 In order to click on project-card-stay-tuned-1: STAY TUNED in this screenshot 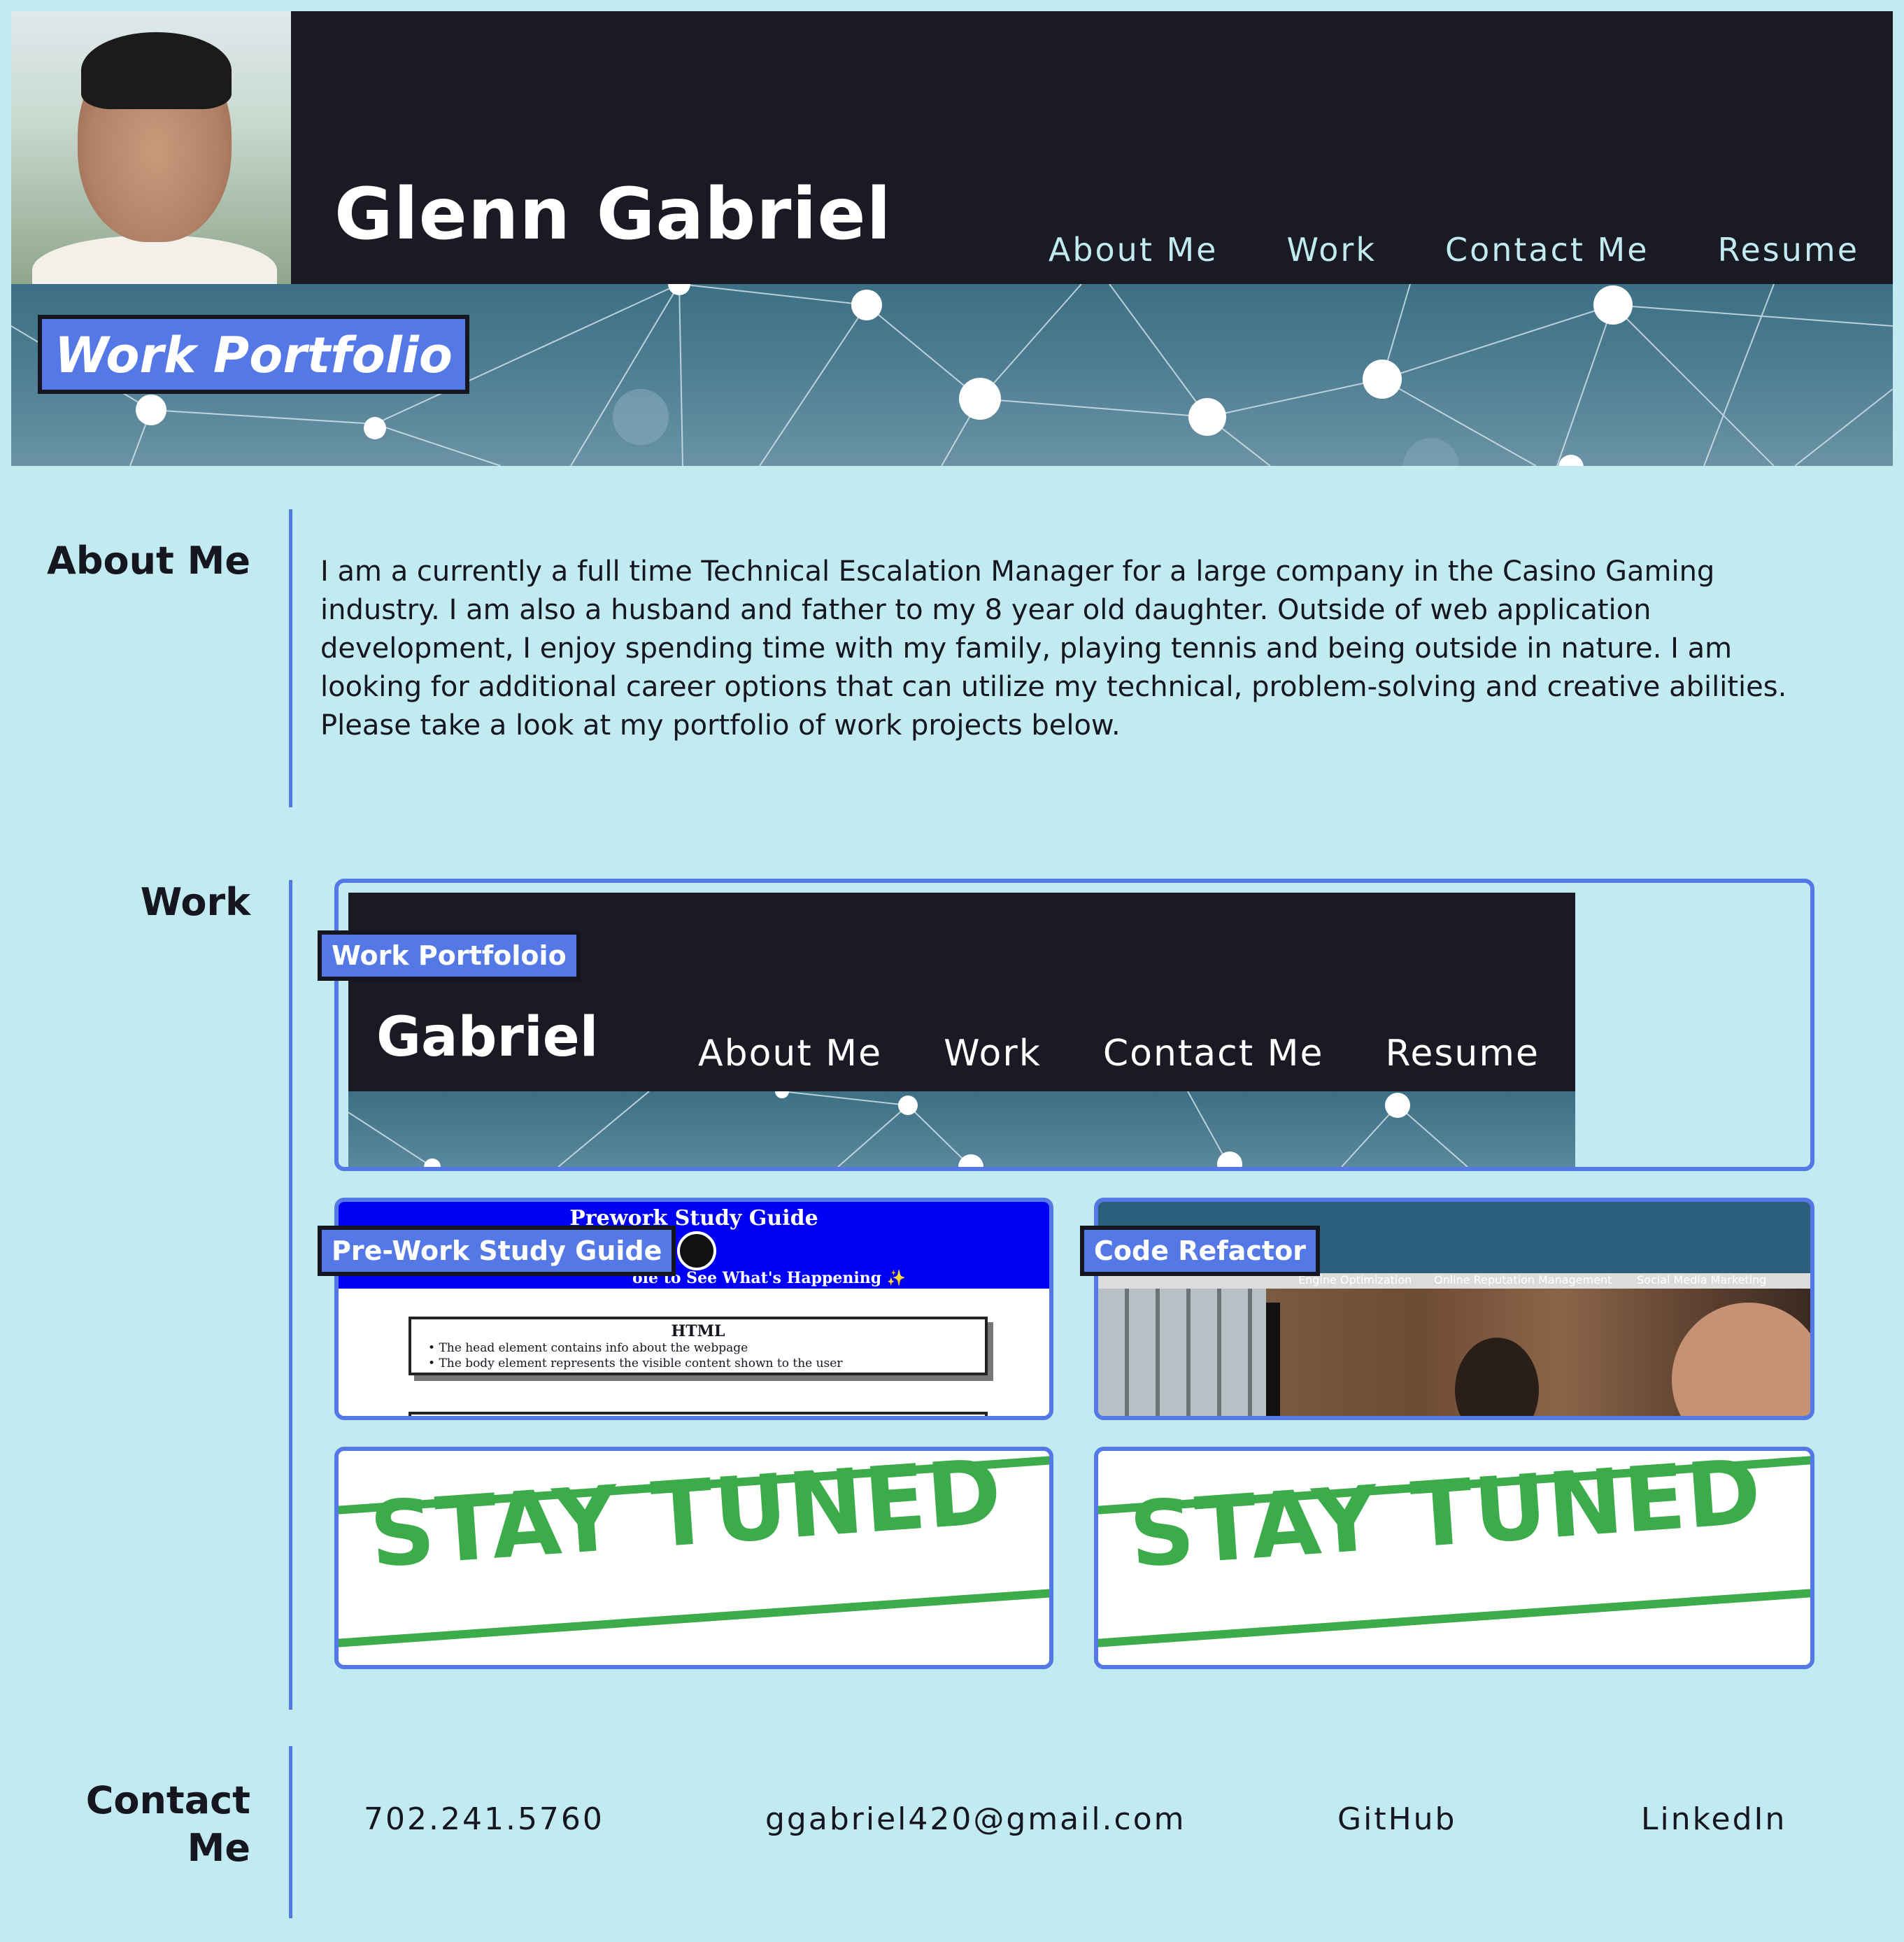, I will do `click(693, 1558)`.